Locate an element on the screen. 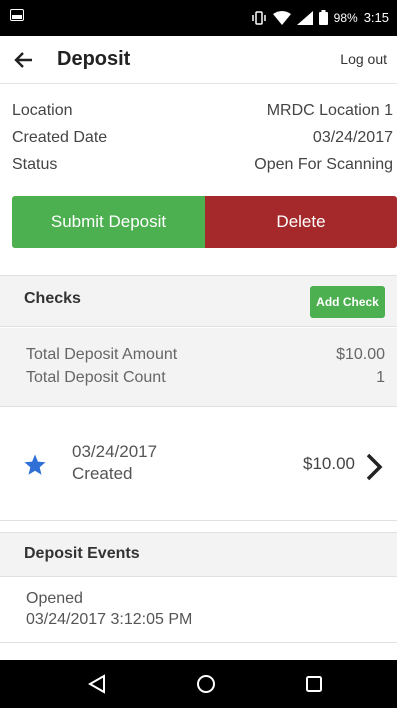 This screenshot has width=397, height=708. info-value: Open For Scanning is located at coordinates (323, 164).